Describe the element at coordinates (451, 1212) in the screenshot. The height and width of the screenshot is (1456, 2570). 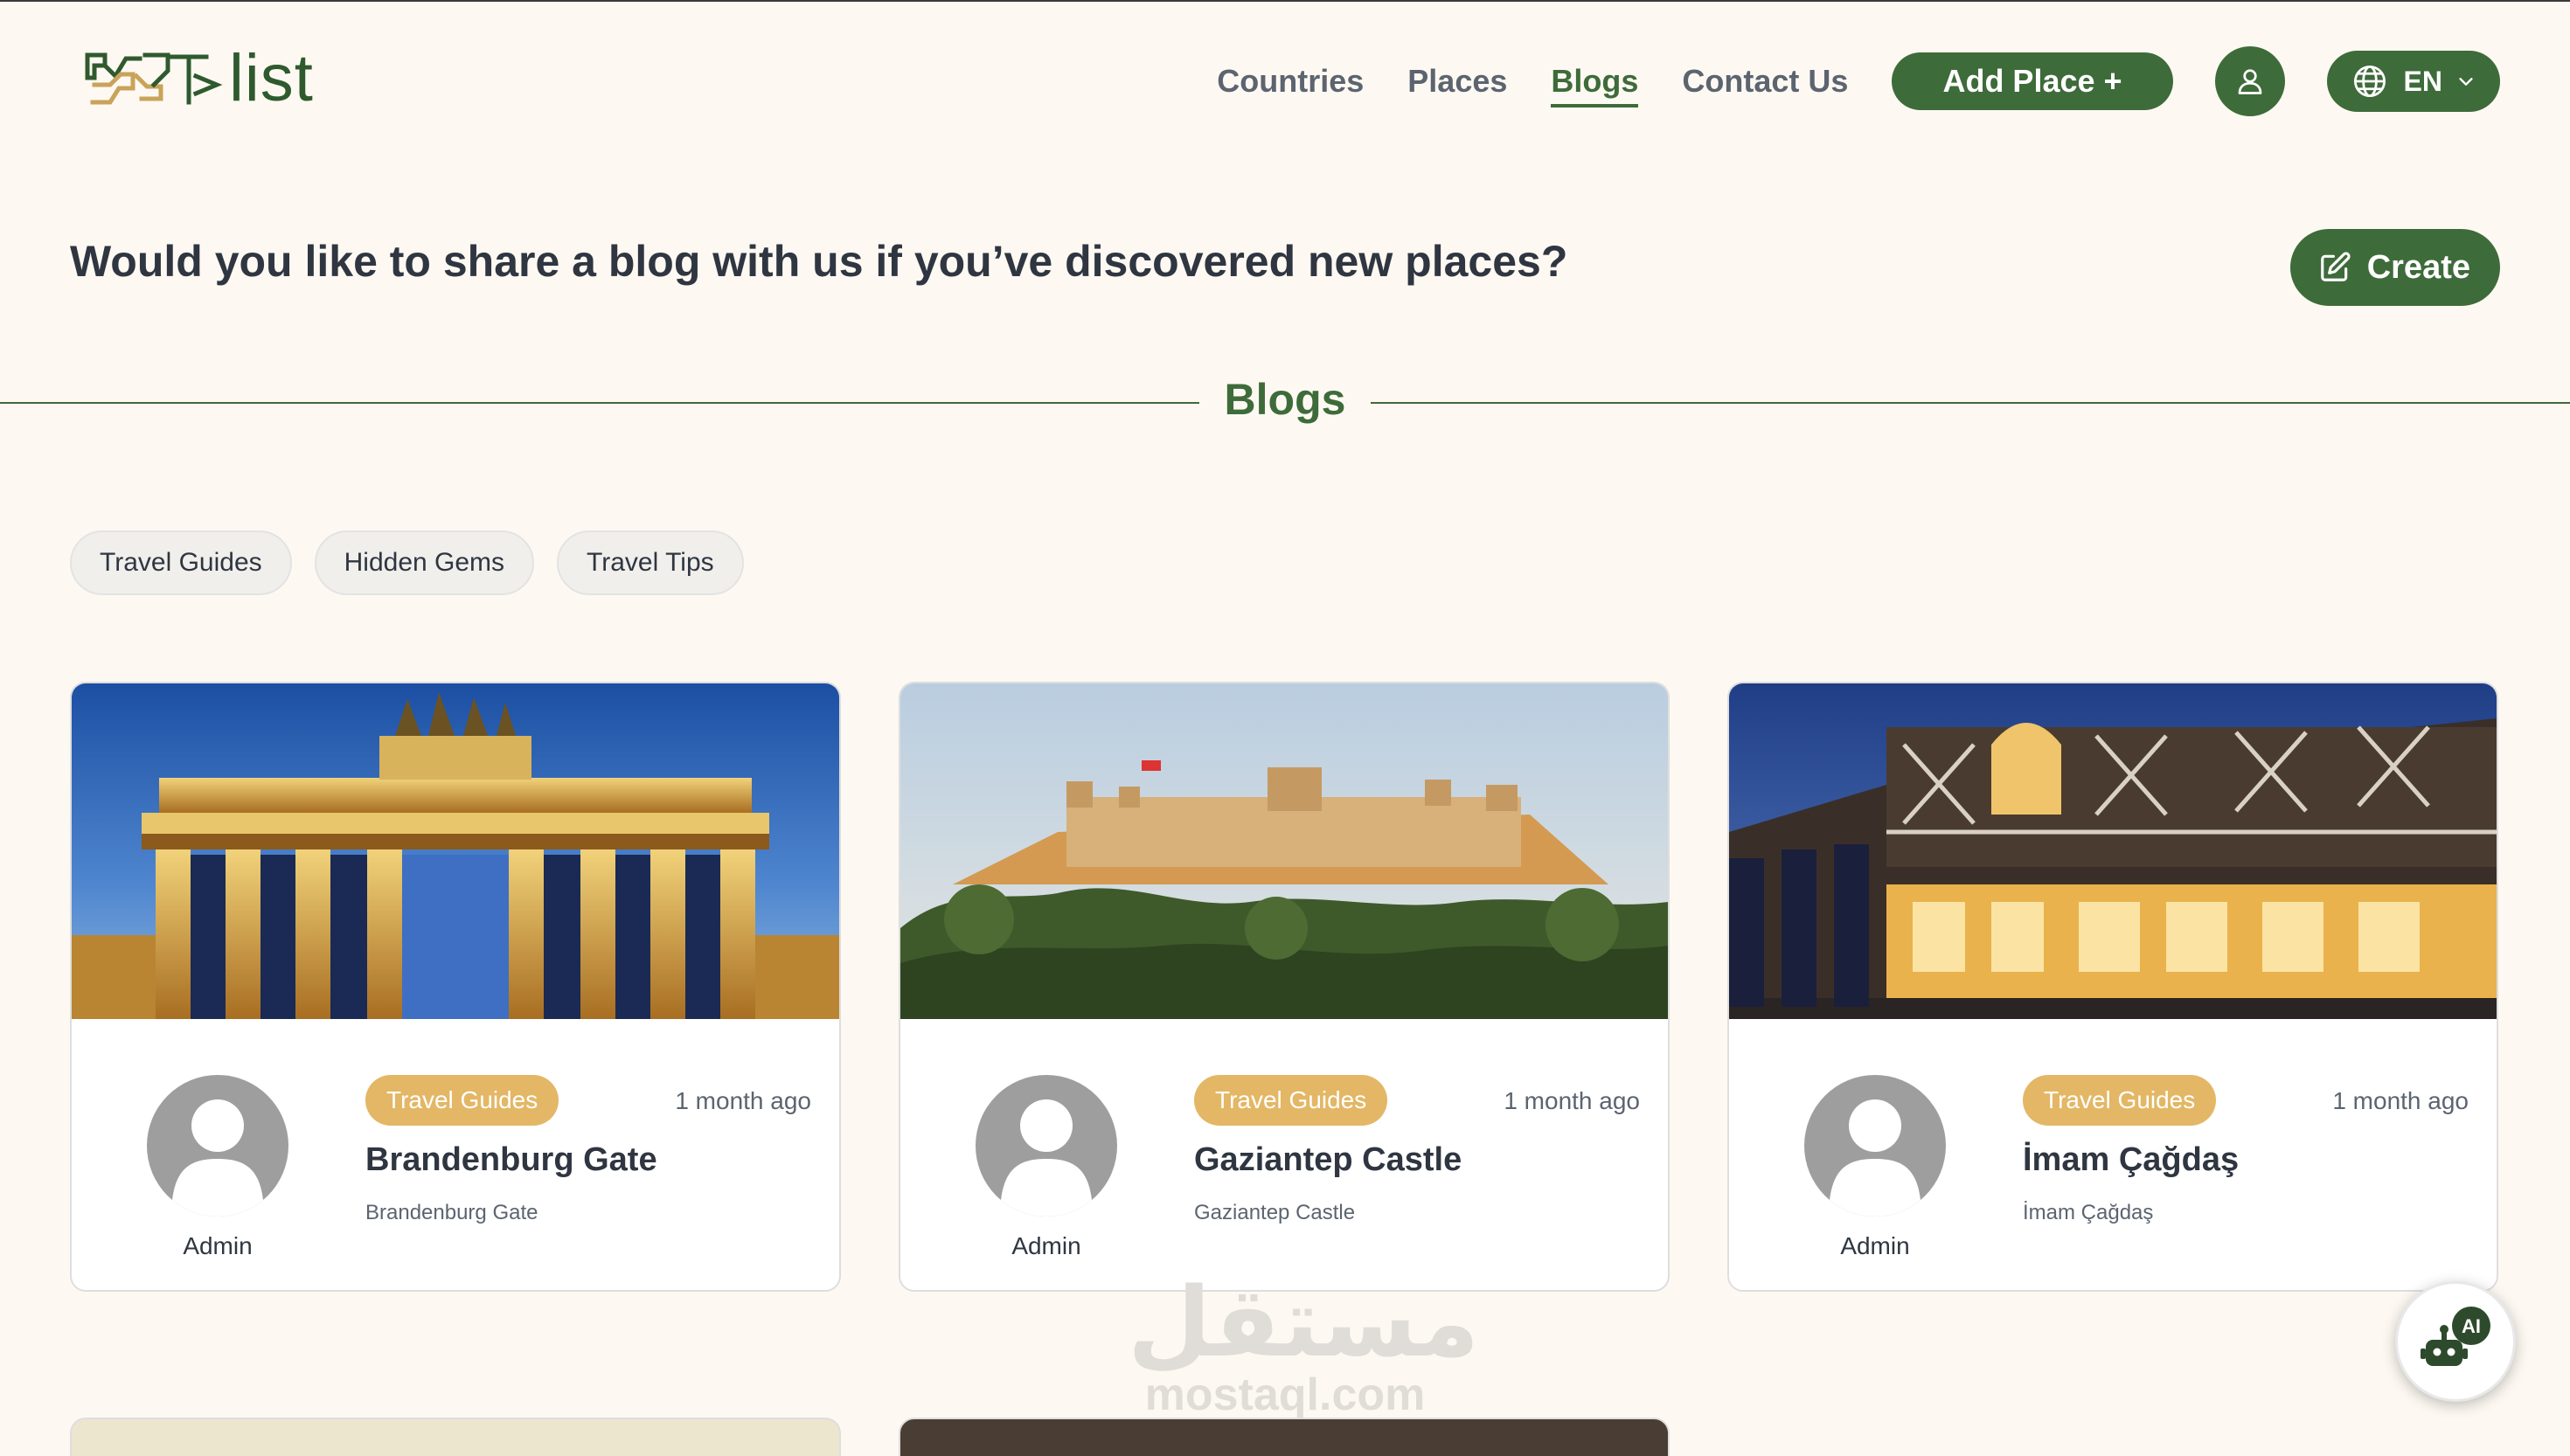
I see `blog-subtitle: Brandenburg Gate` at that location.